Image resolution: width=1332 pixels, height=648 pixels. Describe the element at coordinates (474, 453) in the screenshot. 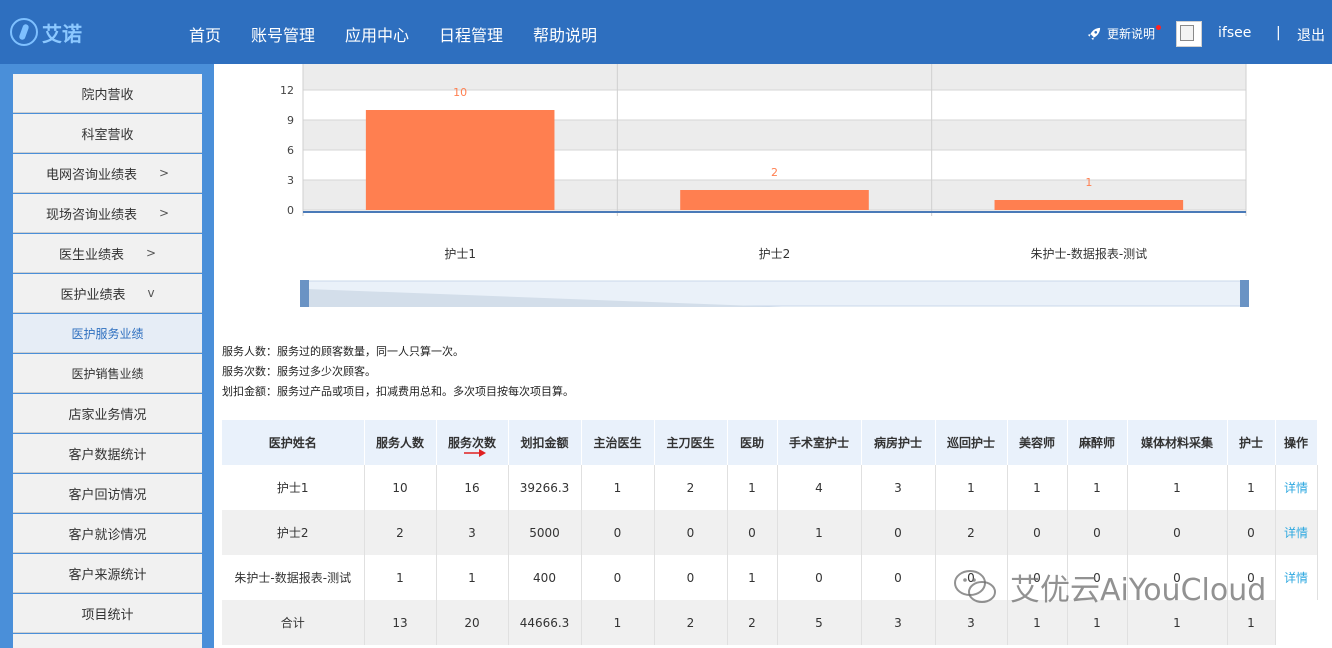

I see `red-arrow-icon` at that location.